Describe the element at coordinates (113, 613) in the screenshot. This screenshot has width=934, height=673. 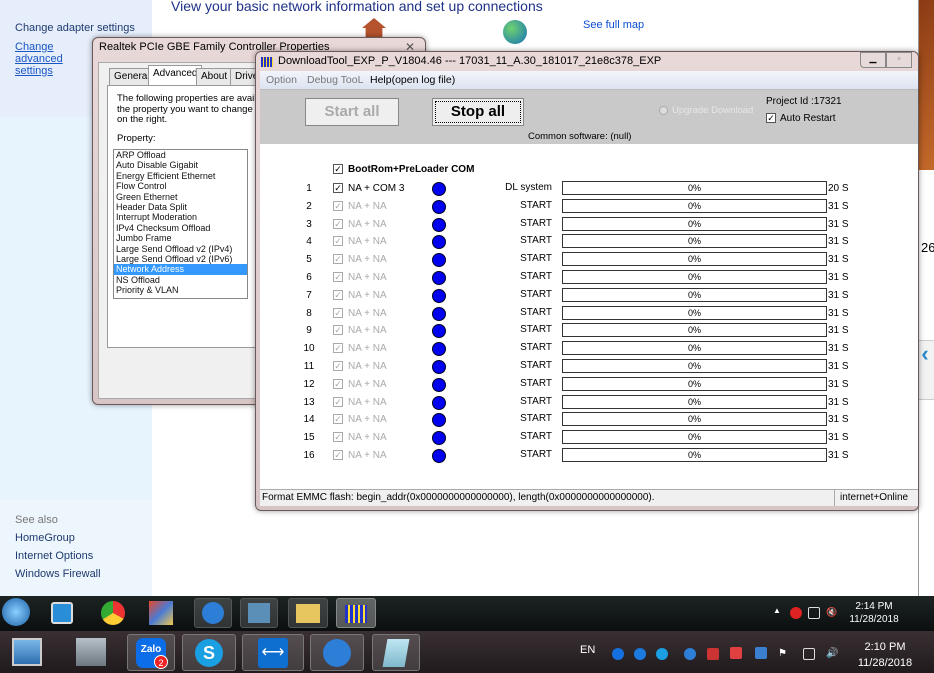
I see `chrome-icon` at that location.